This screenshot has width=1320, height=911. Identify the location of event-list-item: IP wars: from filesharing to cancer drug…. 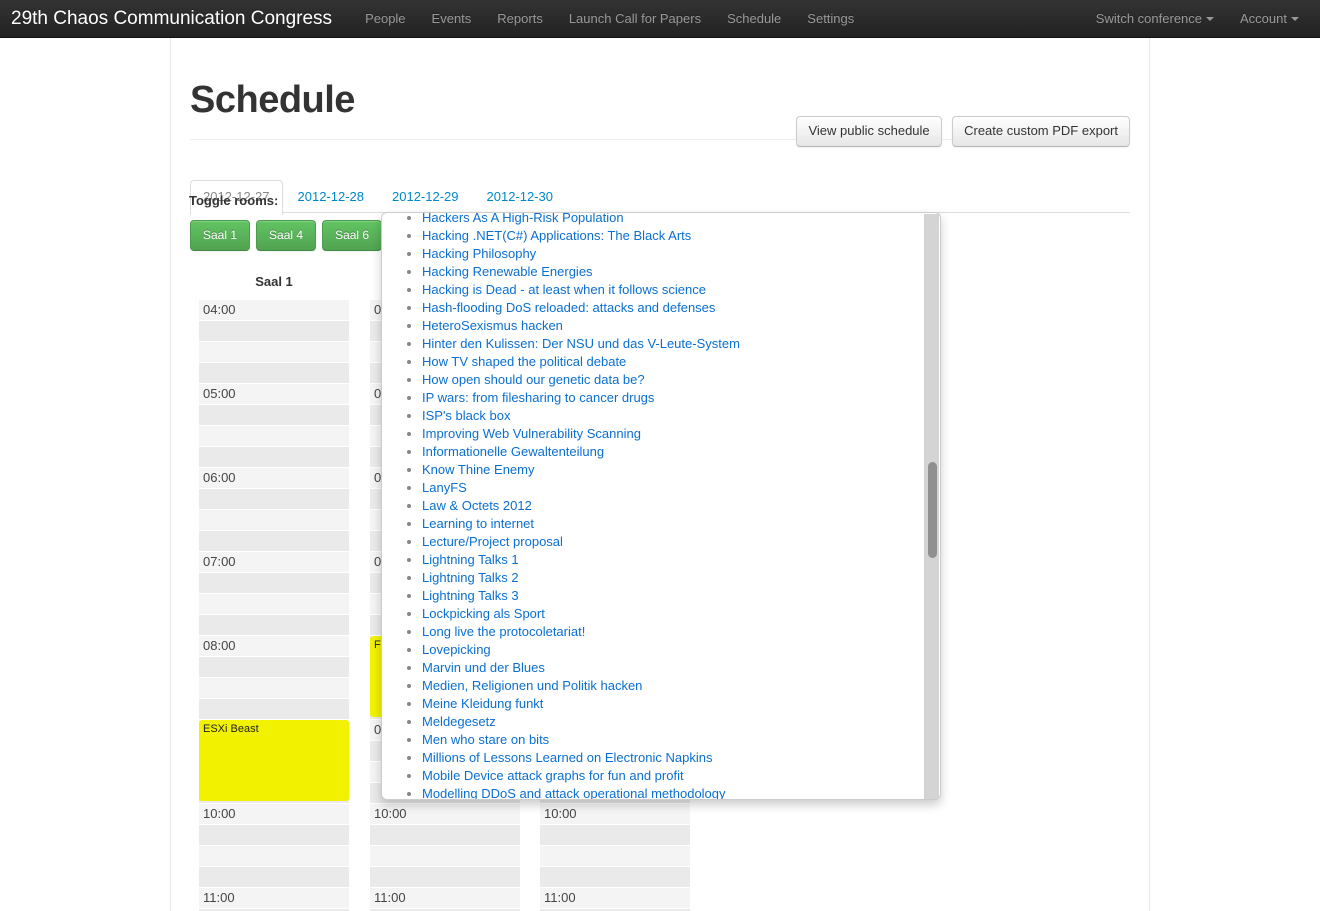
(674, 398).